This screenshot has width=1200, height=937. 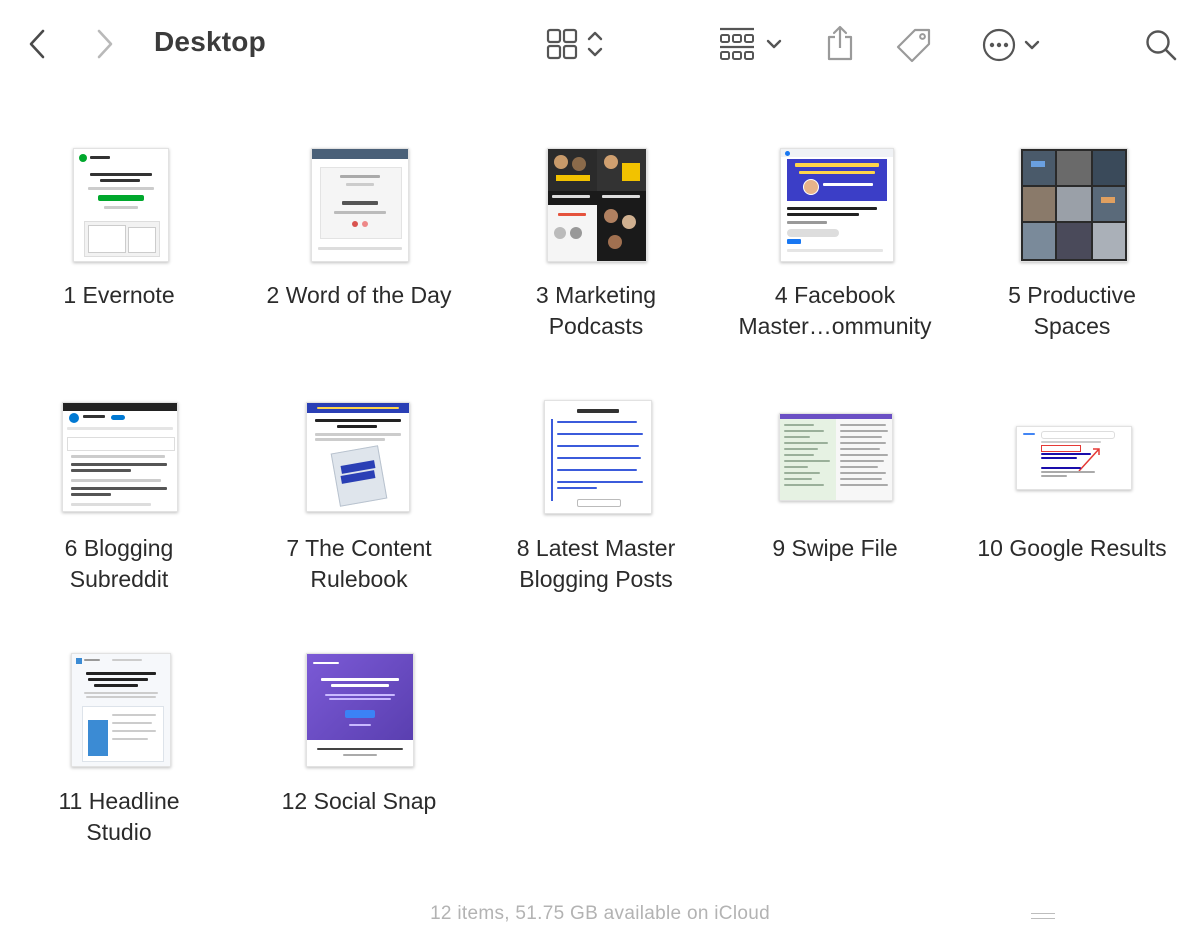 I want to click on share-button, so click(x=840, y=43).